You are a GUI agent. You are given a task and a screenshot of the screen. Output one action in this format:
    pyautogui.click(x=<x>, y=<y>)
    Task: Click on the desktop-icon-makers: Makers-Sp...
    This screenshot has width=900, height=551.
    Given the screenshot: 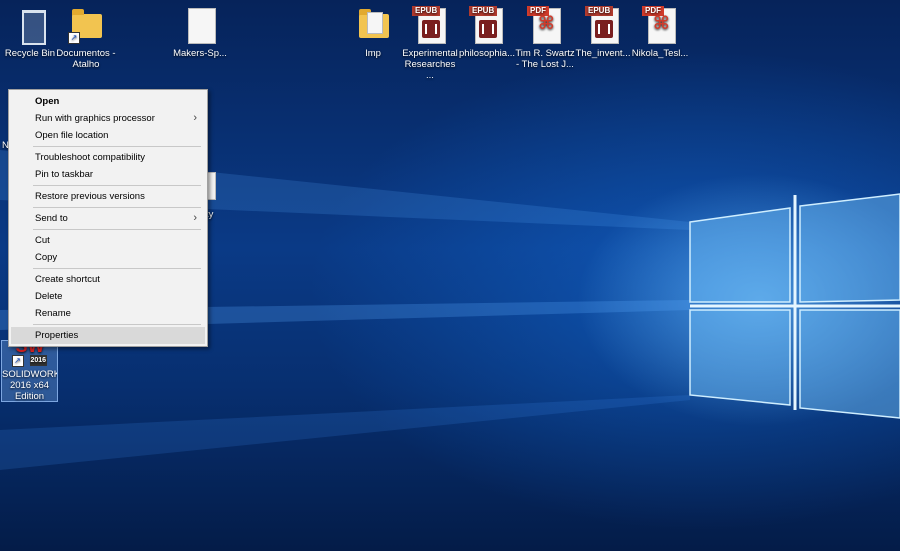 What is the action you would take?
    pyautogui.click(x=200, y=32)
    